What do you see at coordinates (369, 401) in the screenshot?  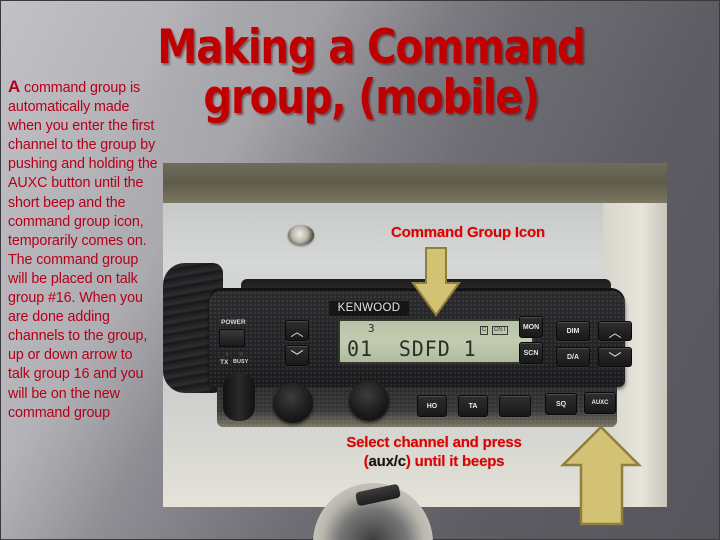 I see `selector-knob` at bounding box center [369, 401].